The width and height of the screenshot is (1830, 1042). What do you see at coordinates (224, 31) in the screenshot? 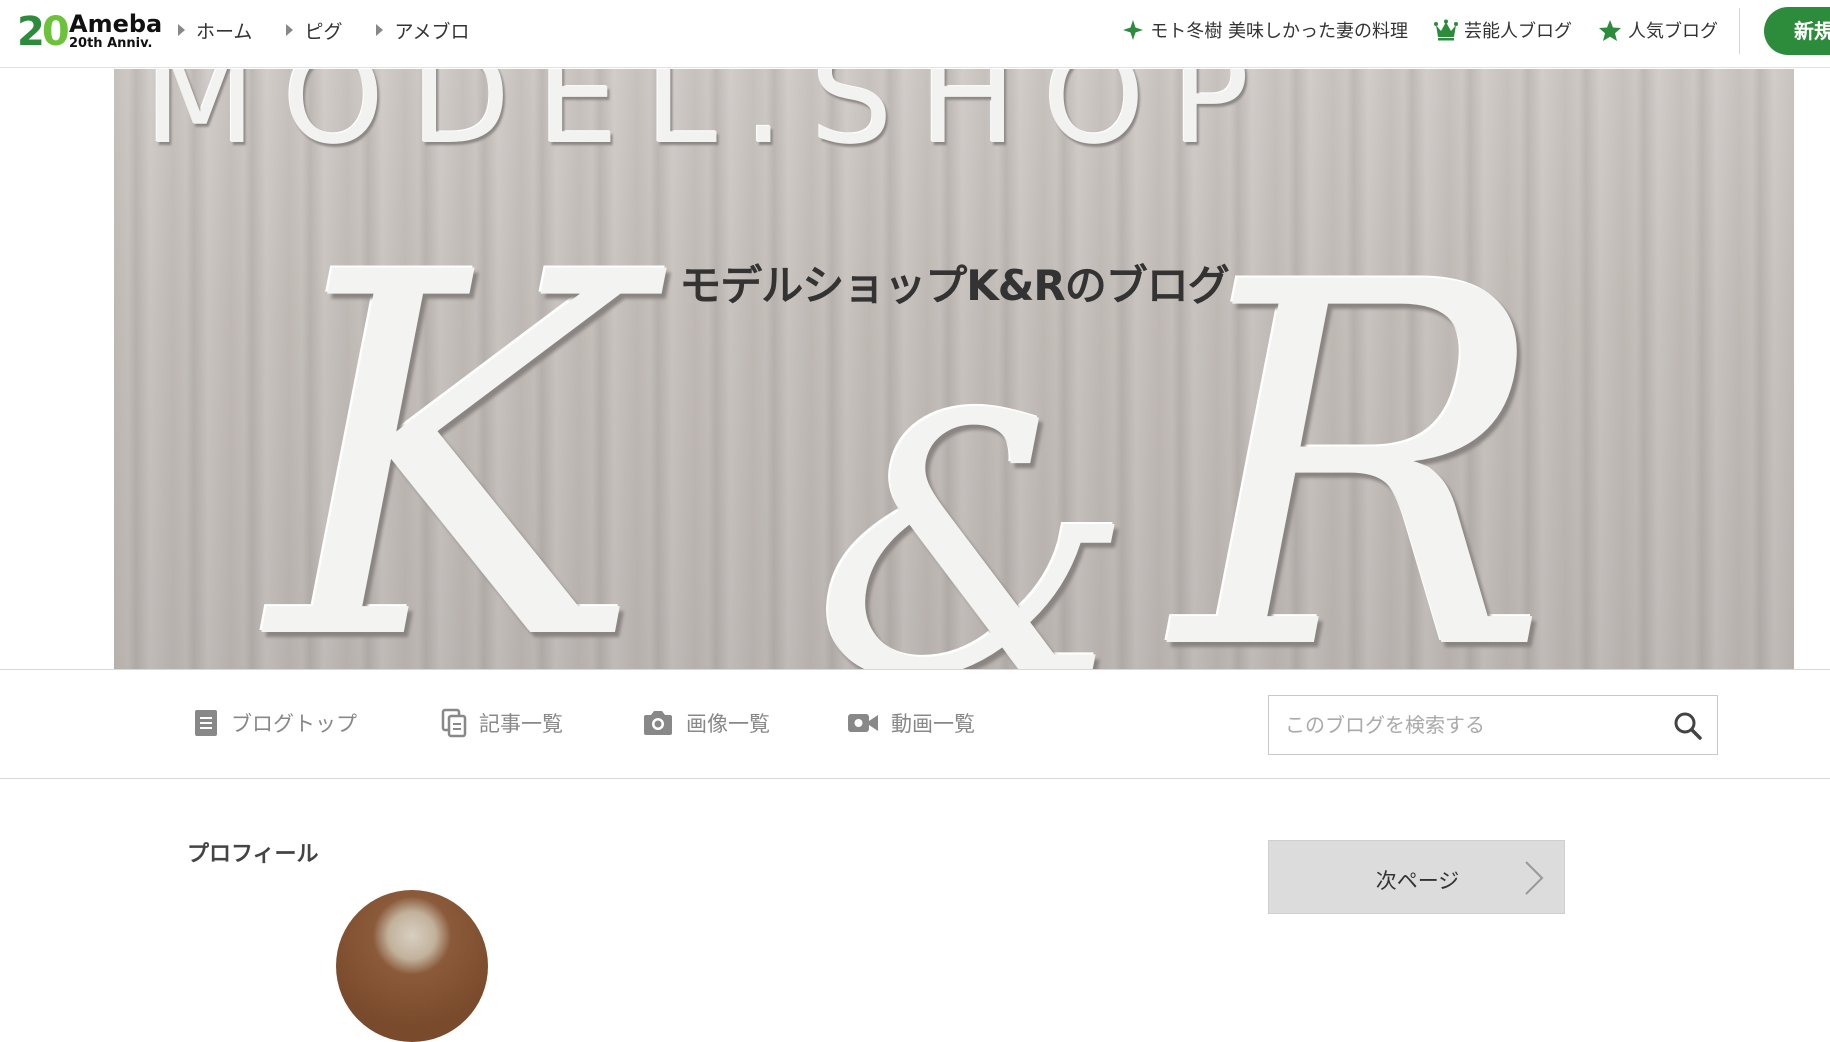
I see `nav-item-label: ホーム` at bounding box center [224, 31].